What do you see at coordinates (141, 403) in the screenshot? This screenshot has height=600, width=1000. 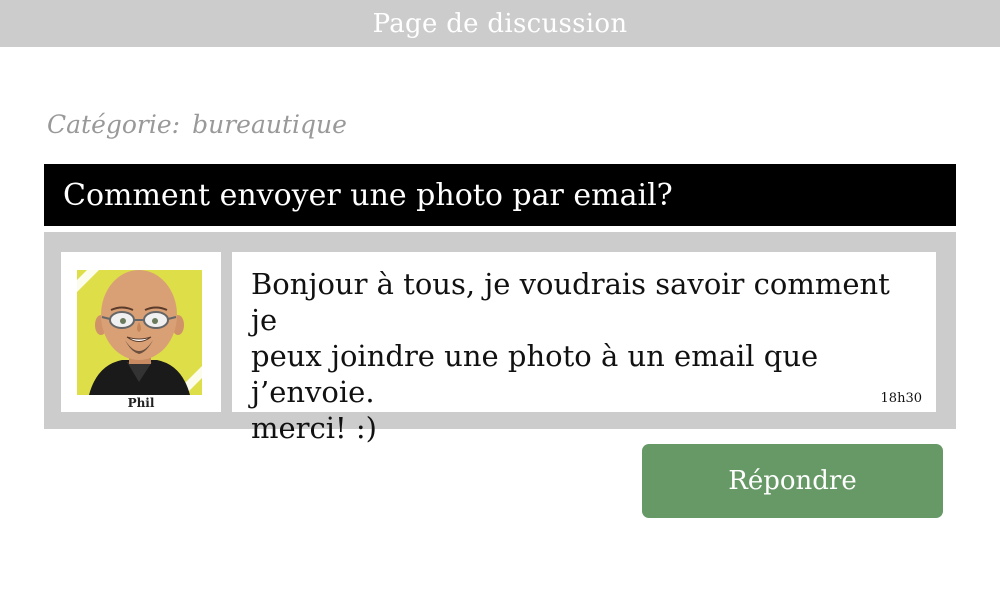 I see `author-name: Phil` at bounding box center [141, 403].